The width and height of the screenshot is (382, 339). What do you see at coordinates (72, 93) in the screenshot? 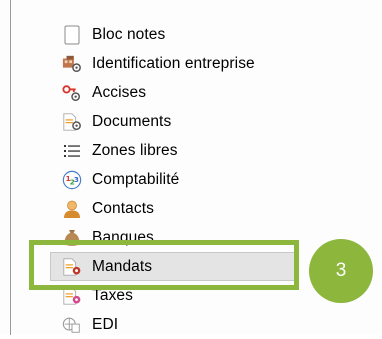
I see `excise-settings-icon` at bounding box center [72, 93].